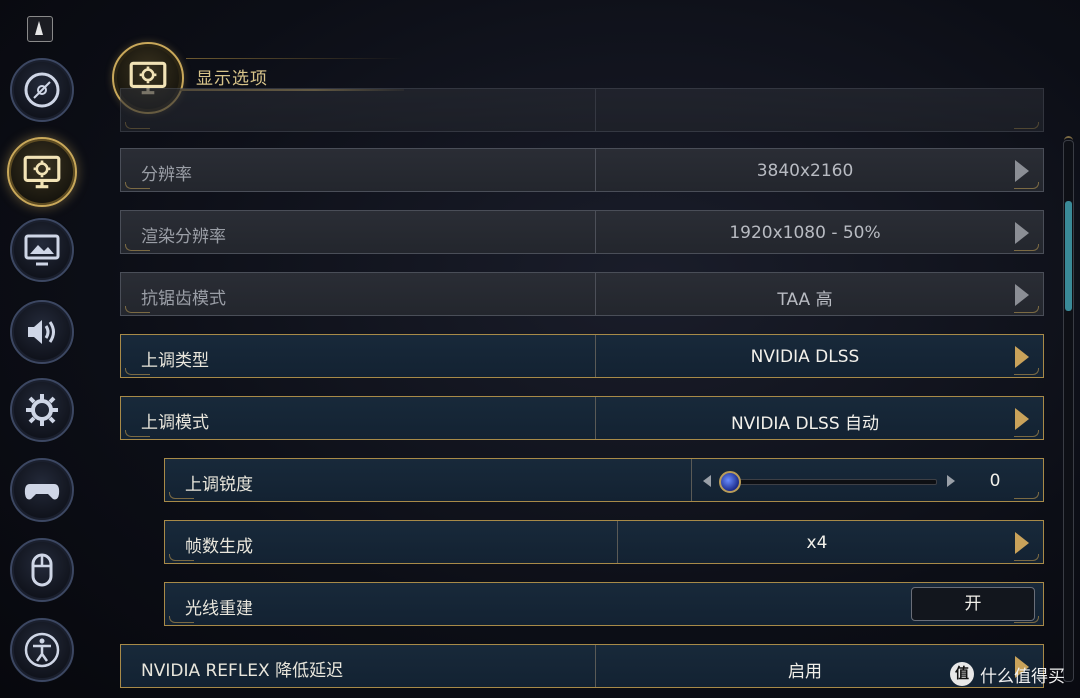  What do you see at coordinates (1068, 256) in the screenshot?
I see `scrollbar-thumb` at bounding box center [1068, 256].